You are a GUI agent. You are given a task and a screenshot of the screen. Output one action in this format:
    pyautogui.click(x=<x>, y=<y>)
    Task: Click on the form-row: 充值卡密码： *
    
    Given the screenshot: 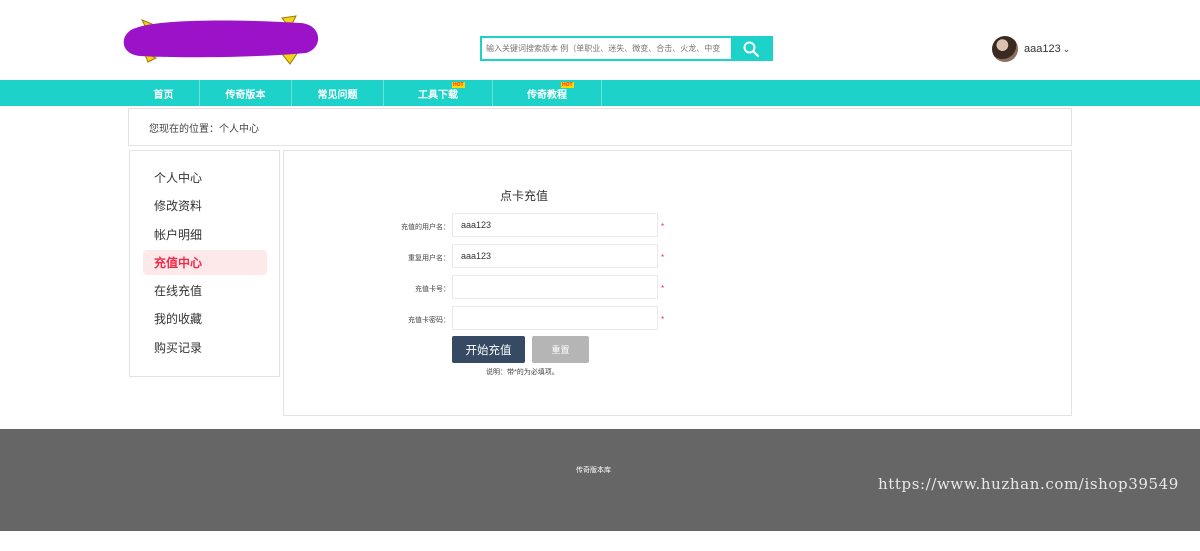 What is the action you would take?
    pyautogui.click(x=678, y=318)
    